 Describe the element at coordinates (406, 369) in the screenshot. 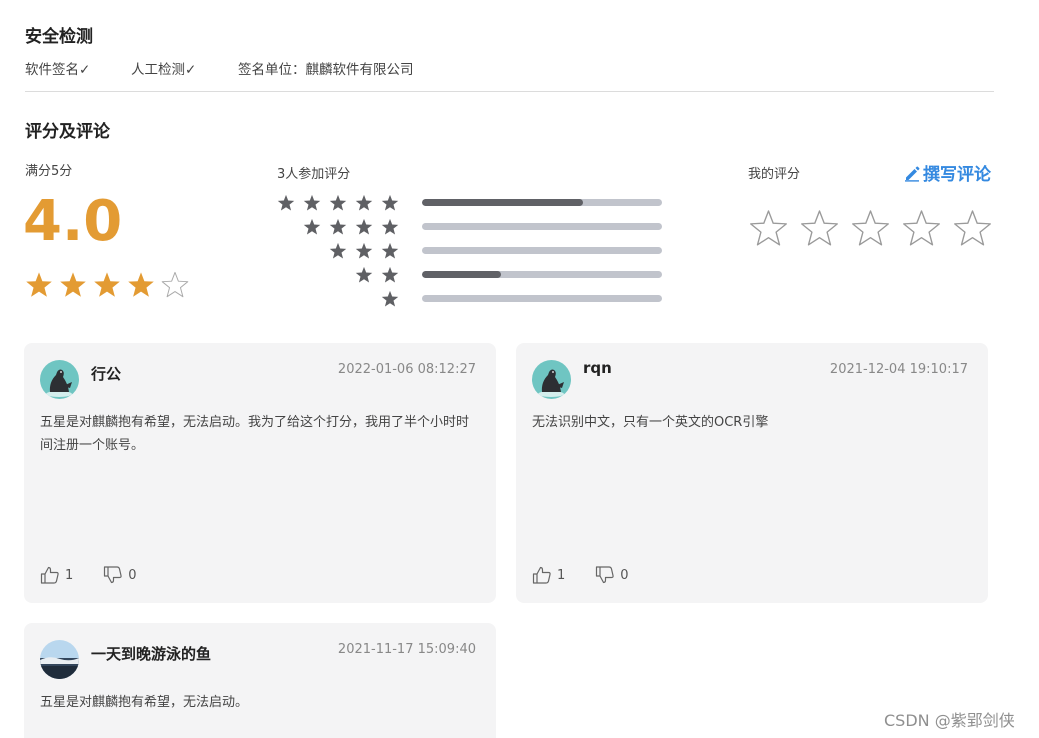

I see `review-date: 2022-01-06 08:12:27` at that location.